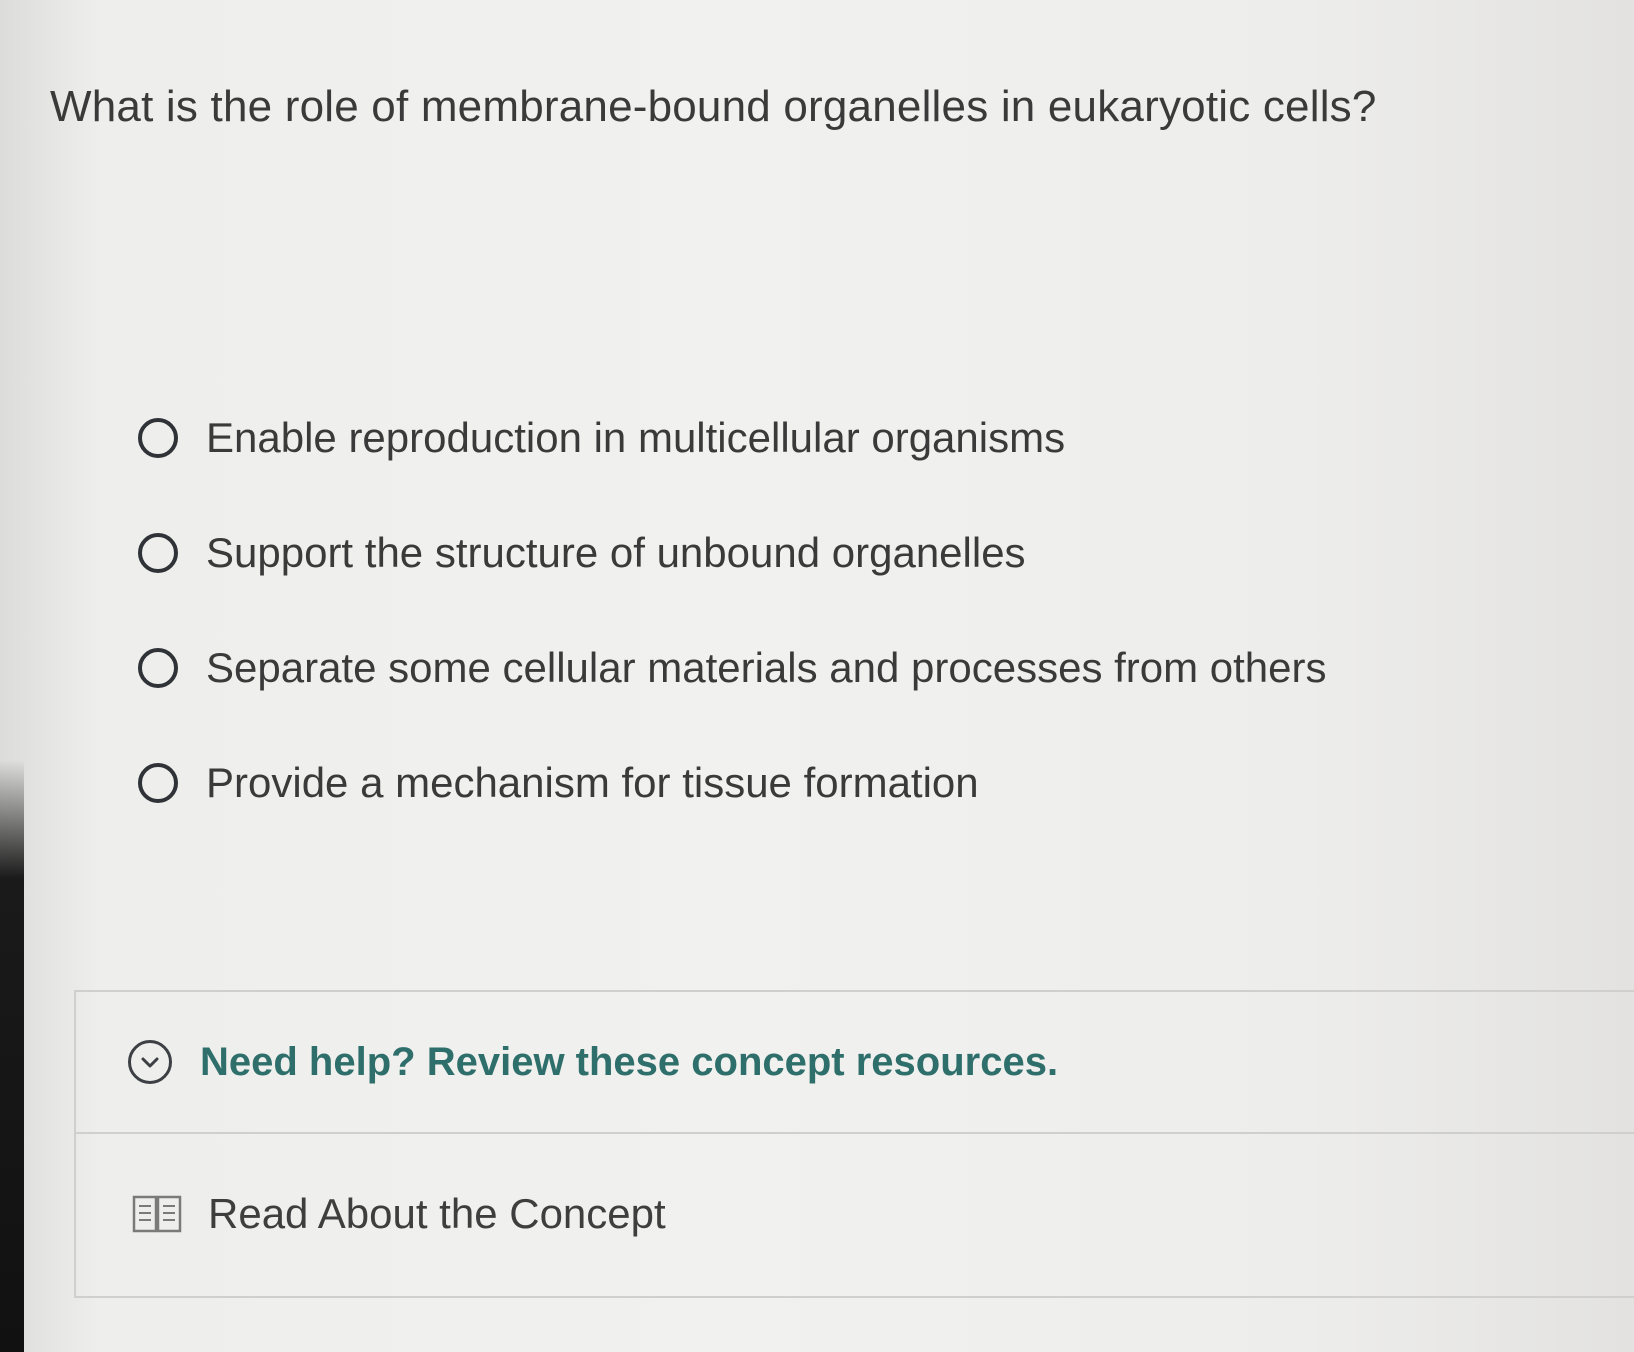  Describe the element at coordinates (12, 1056) in the screenshot. I see `screen-bezel` at that location.